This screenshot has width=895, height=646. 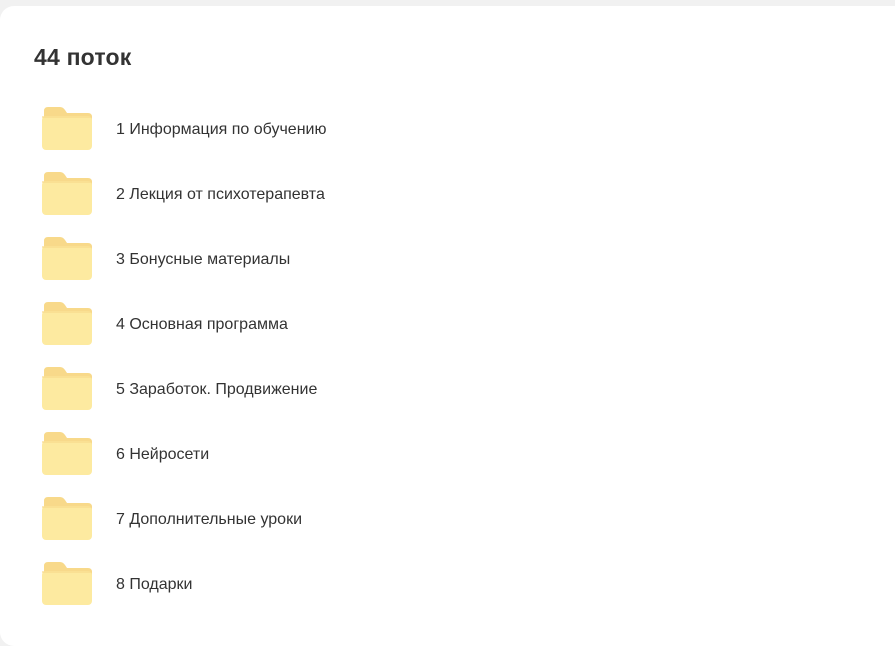 I want to click on folder-item: 5 Заработок. Продвижение, so click(x=300, y=389).